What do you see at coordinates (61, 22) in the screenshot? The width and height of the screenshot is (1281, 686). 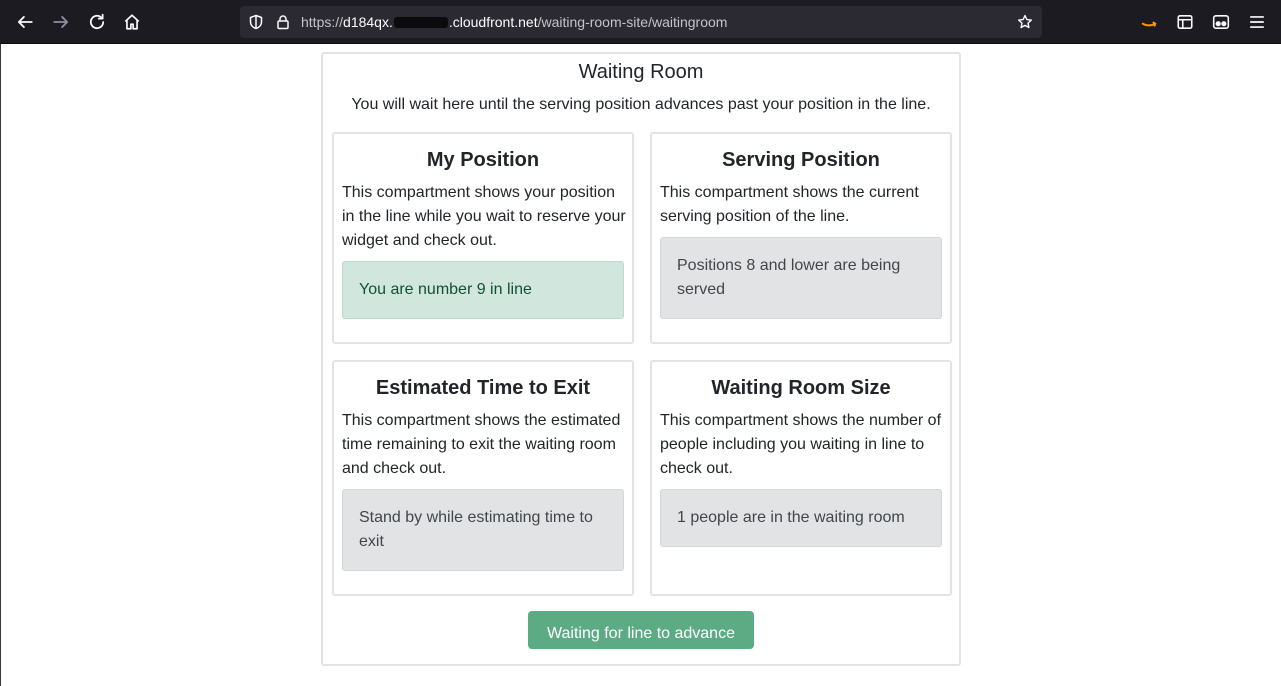 I see `forward-arrow-icon` at bounding box center [61, 22].